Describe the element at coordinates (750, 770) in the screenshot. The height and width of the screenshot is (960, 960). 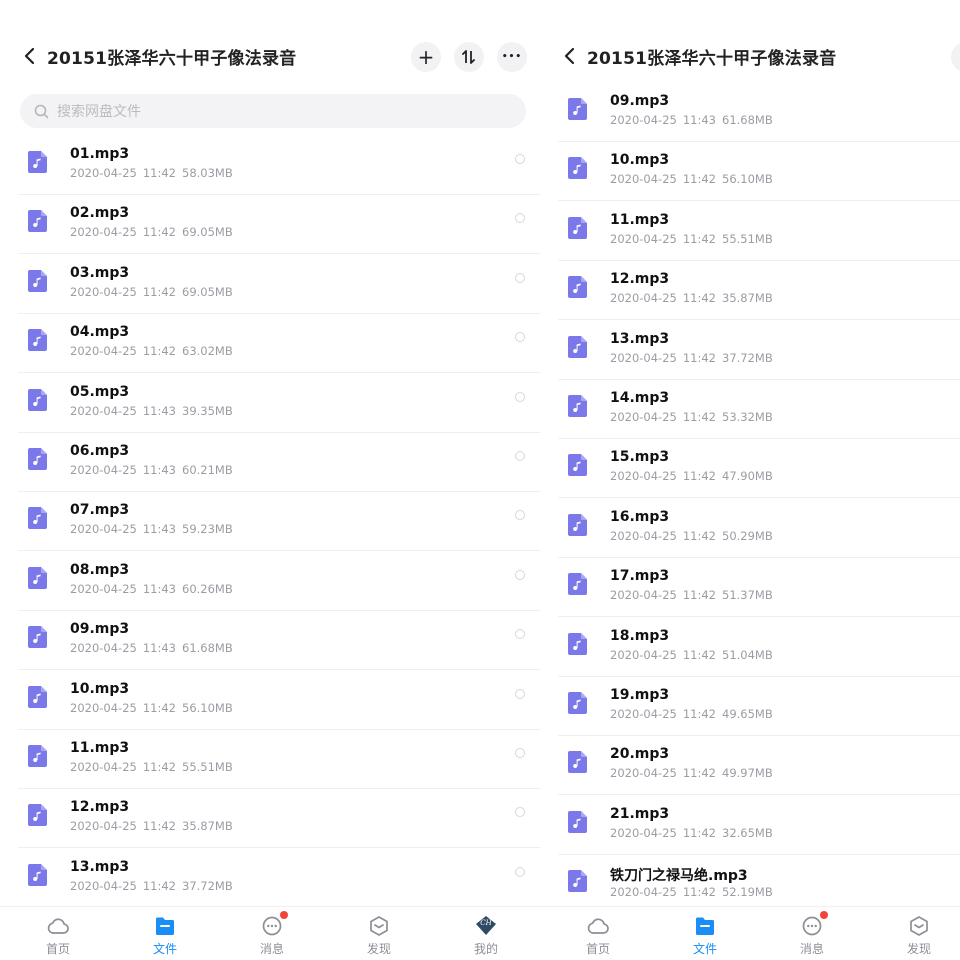
I see `file-row: 20.mp3 2020-04-25 11:42 49.97MB` at that location.